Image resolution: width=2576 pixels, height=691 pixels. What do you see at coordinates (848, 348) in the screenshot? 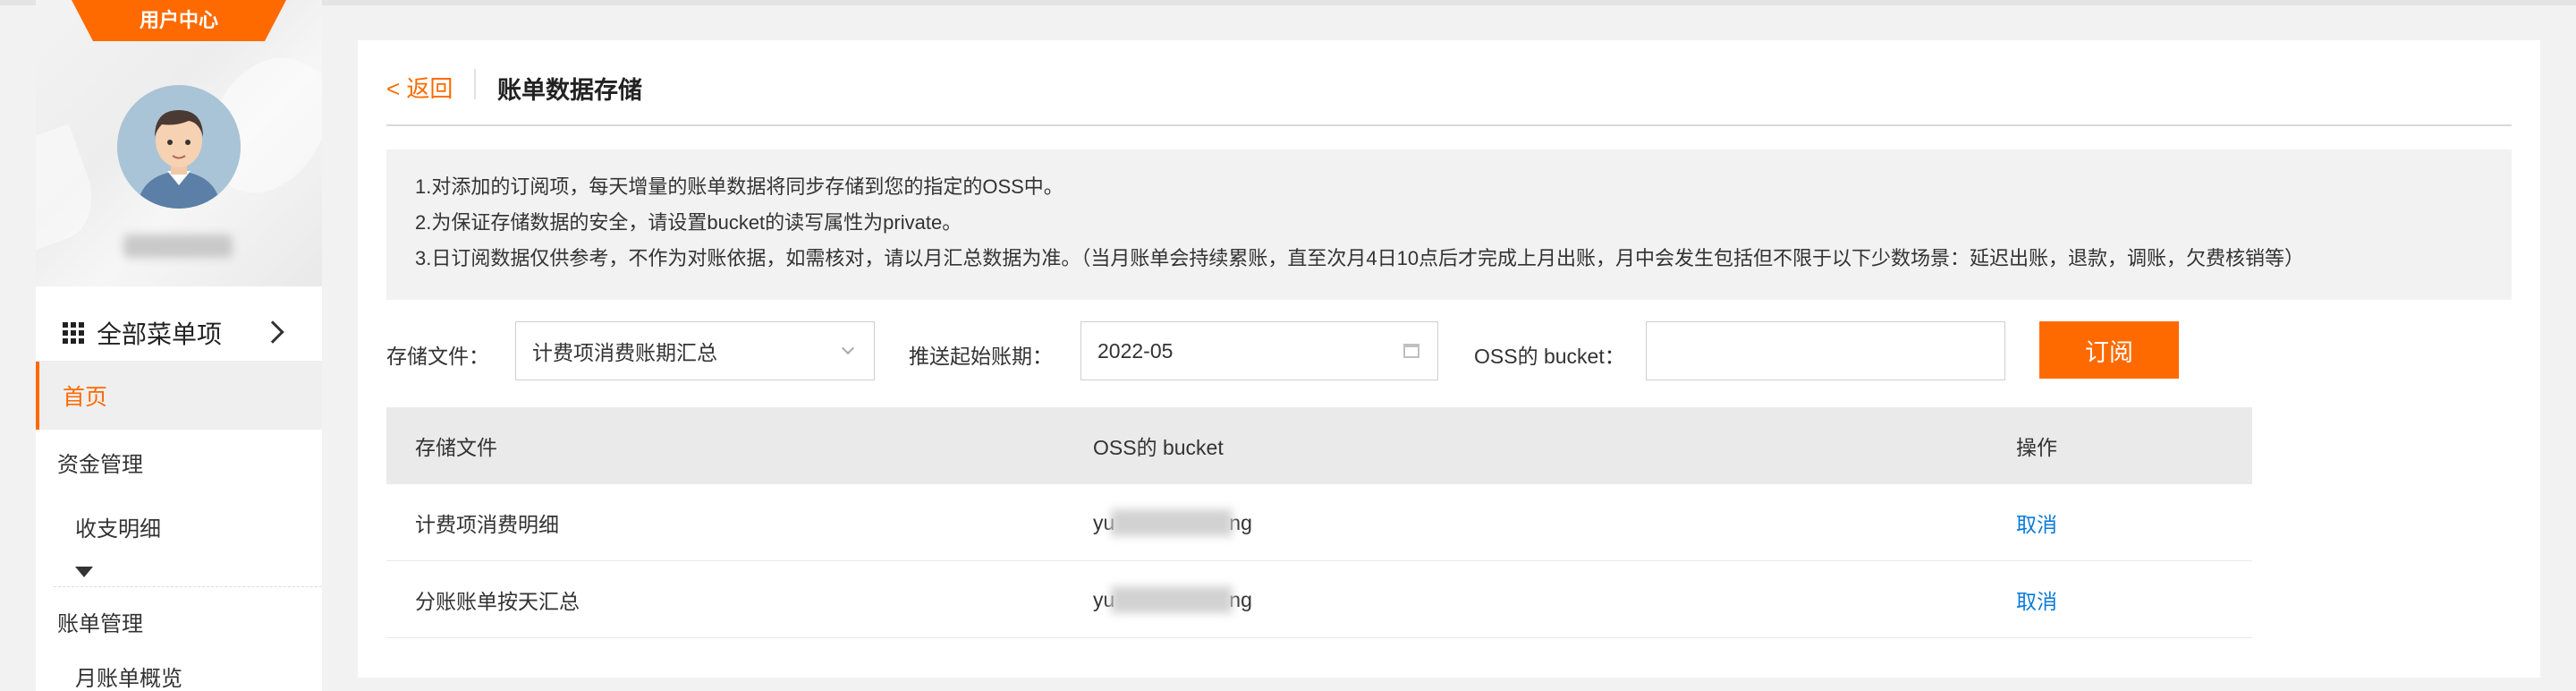
I see `chevron-down-icon` at bounding box center [848, 348].